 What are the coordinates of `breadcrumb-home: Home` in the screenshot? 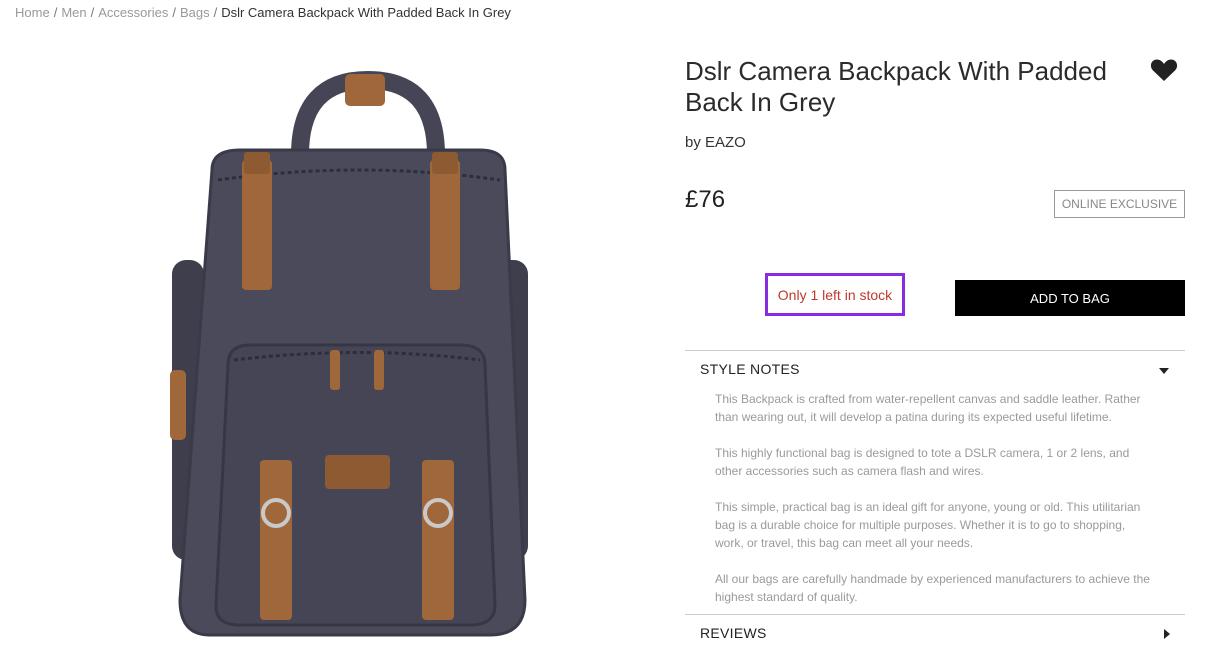 It's located at (32, 12).